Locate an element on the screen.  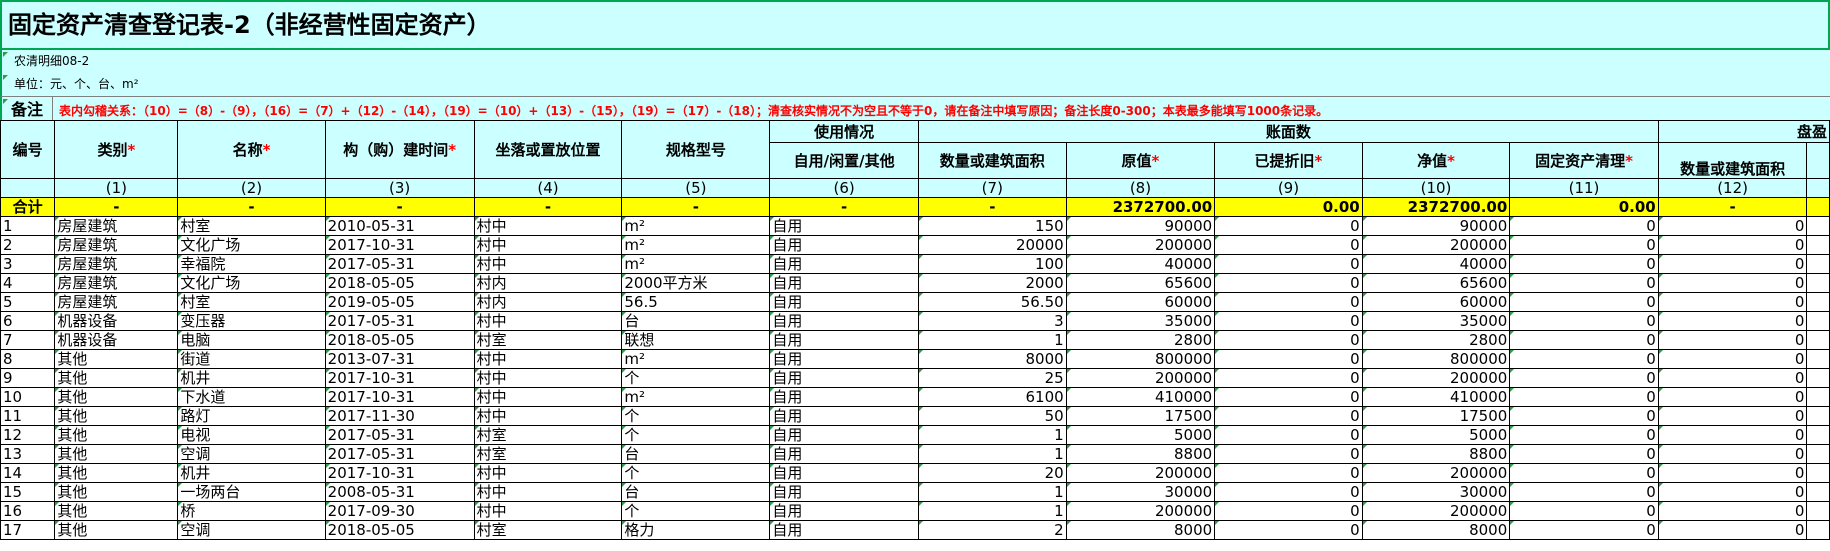
row-no-cell: 14 is located at coordinates (28, 473).